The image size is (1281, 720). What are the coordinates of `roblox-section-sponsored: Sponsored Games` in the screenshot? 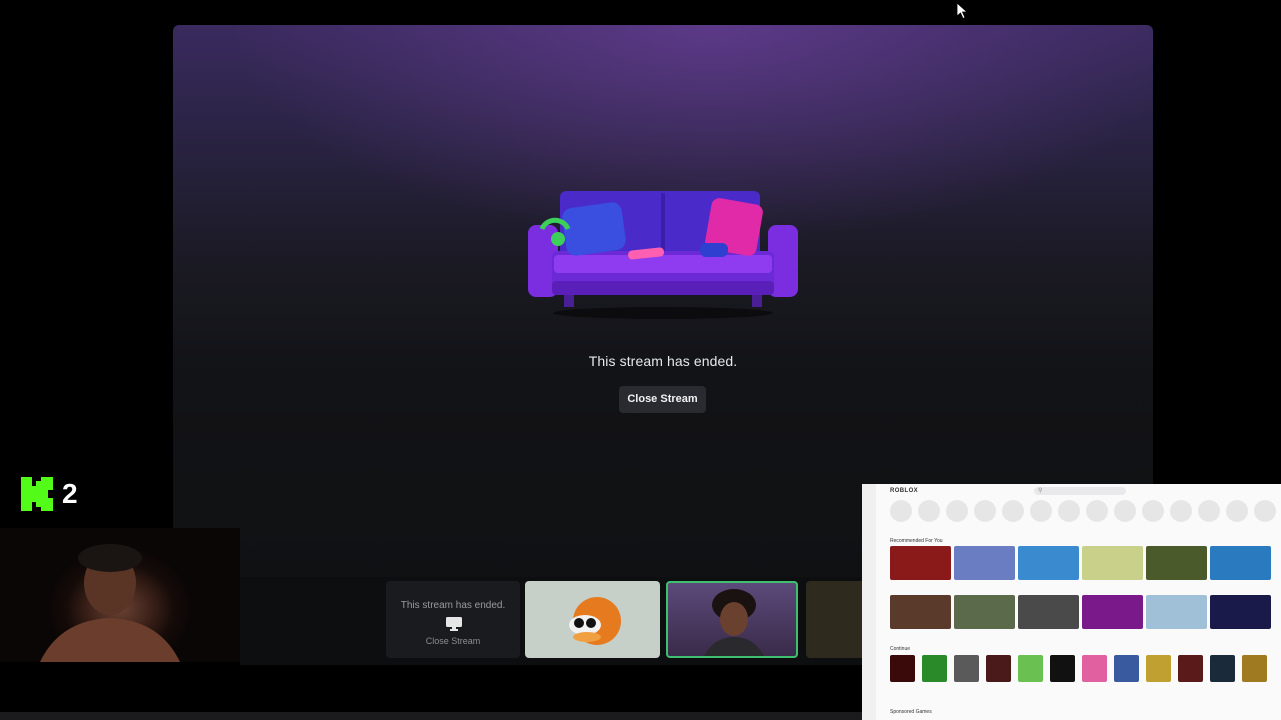 It's located at (911, 712).